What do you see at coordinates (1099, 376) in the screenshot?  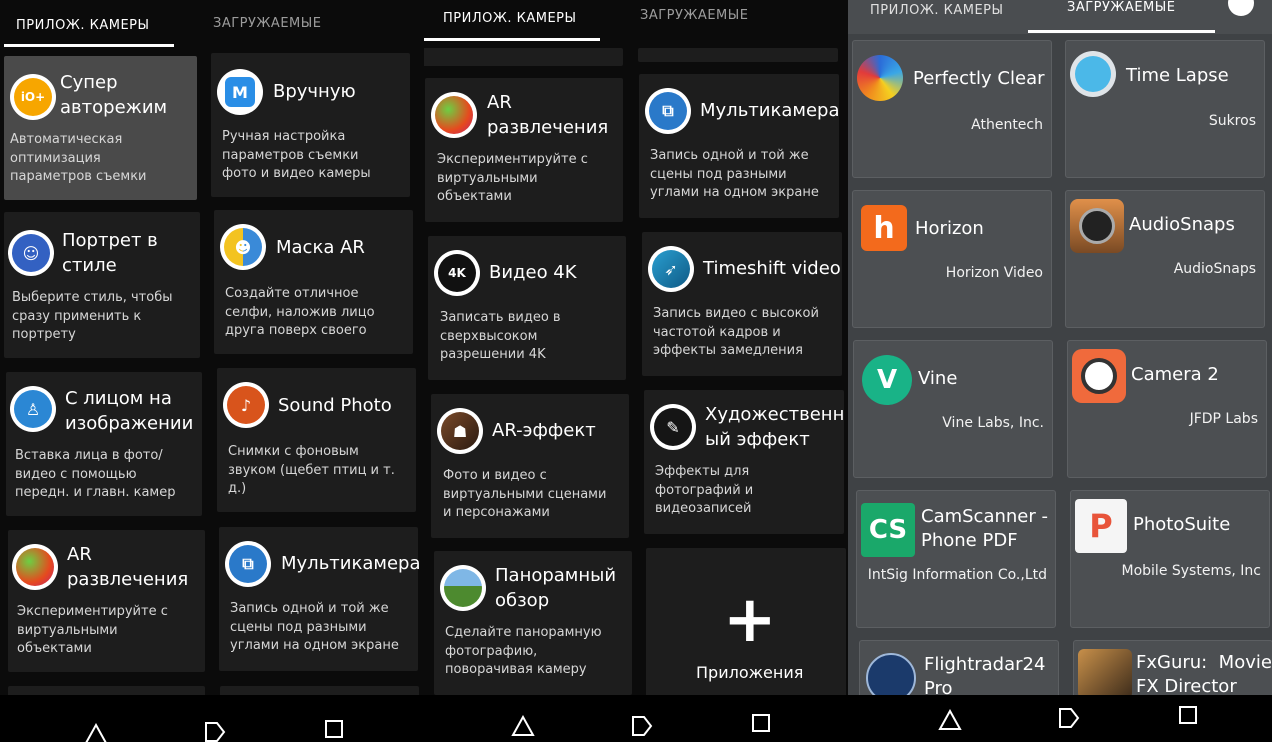 I see `camera-2-icon` at bounding box center [1099, 376].